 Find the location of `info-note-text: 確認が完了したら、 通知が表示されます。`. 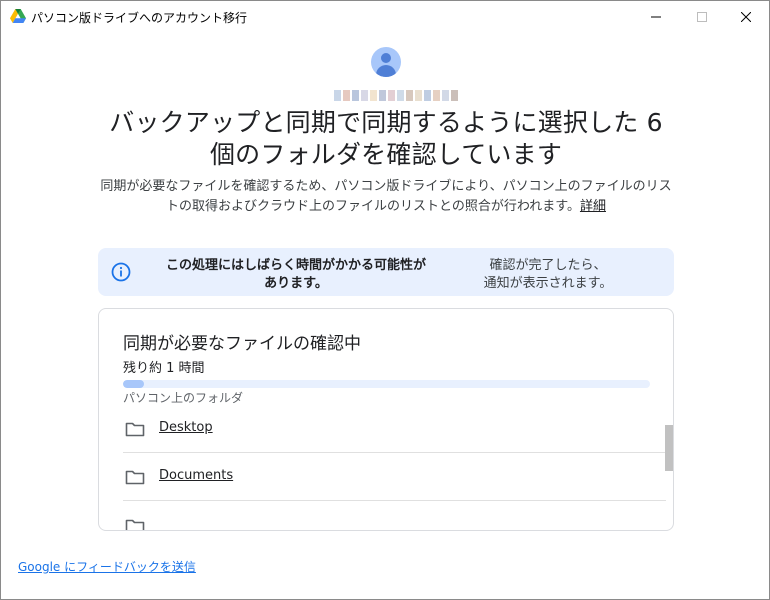

info-note-text: 確認が完了したら、 通知が表示されます。 is located at coordinates (548, 274).